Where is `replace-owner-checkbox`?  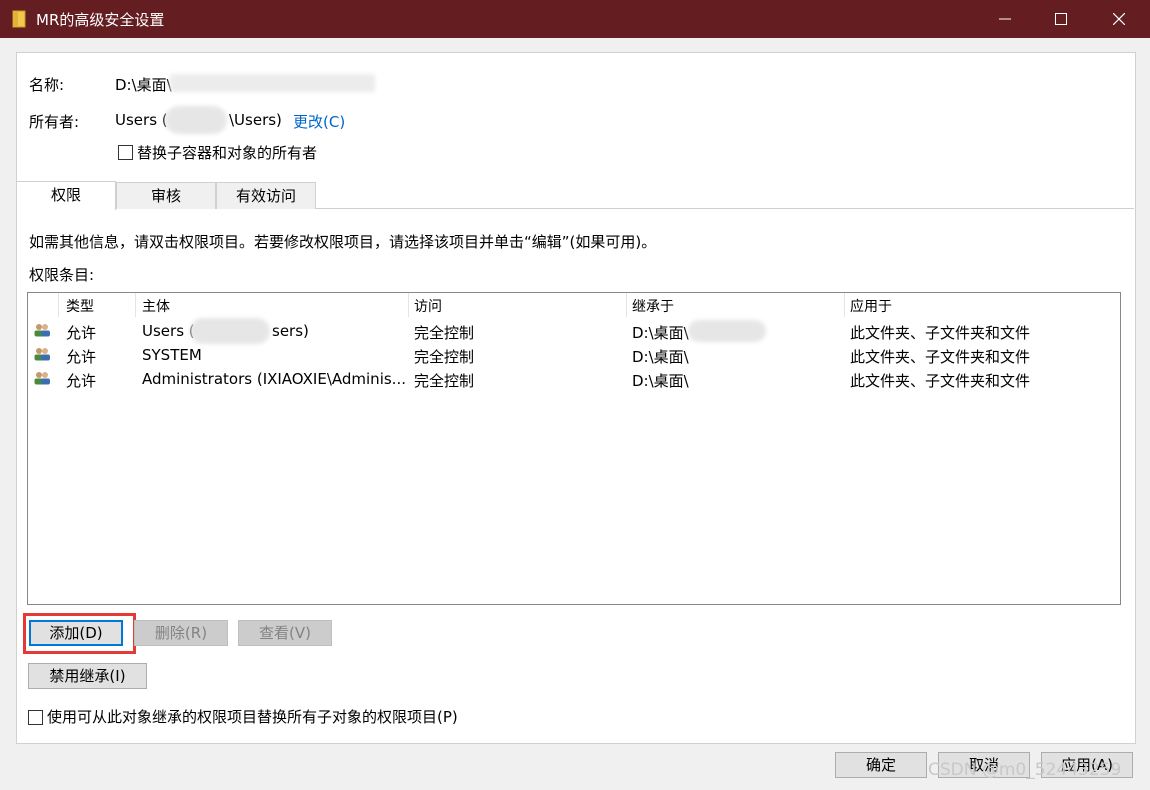
replace-owner-checkbox is located at coordinates (125, 152).